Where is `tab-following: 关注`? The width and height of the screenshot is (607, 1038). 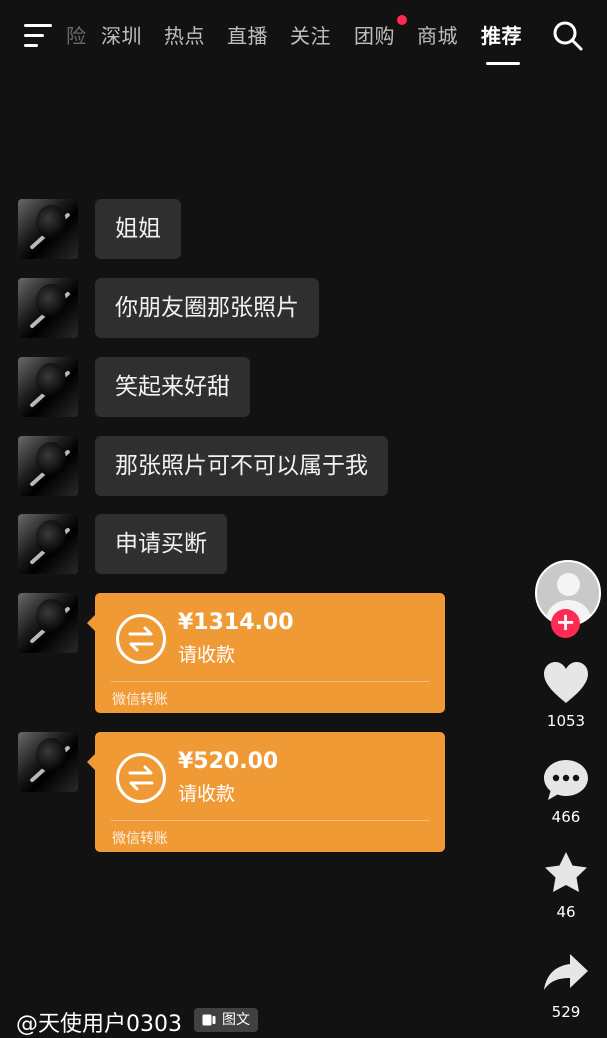 tab-following: 关注 is located at coordinates (310, 36).